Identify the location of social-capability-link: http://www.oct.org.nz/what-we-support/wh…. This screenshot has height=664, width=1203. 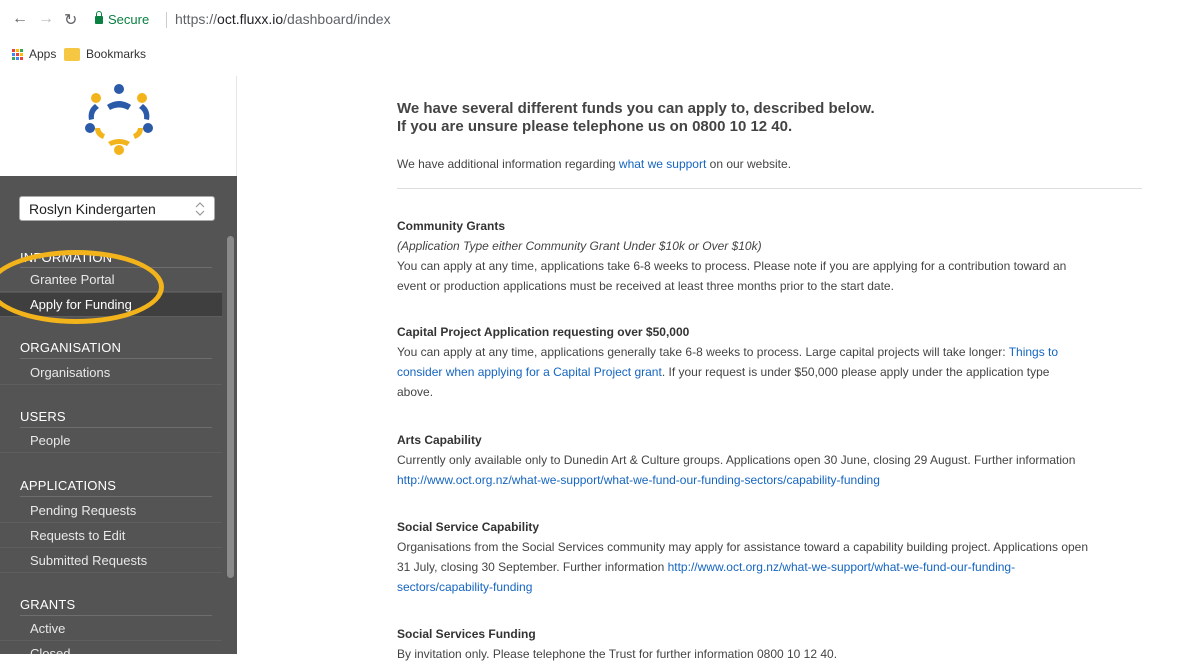
(842, 567).